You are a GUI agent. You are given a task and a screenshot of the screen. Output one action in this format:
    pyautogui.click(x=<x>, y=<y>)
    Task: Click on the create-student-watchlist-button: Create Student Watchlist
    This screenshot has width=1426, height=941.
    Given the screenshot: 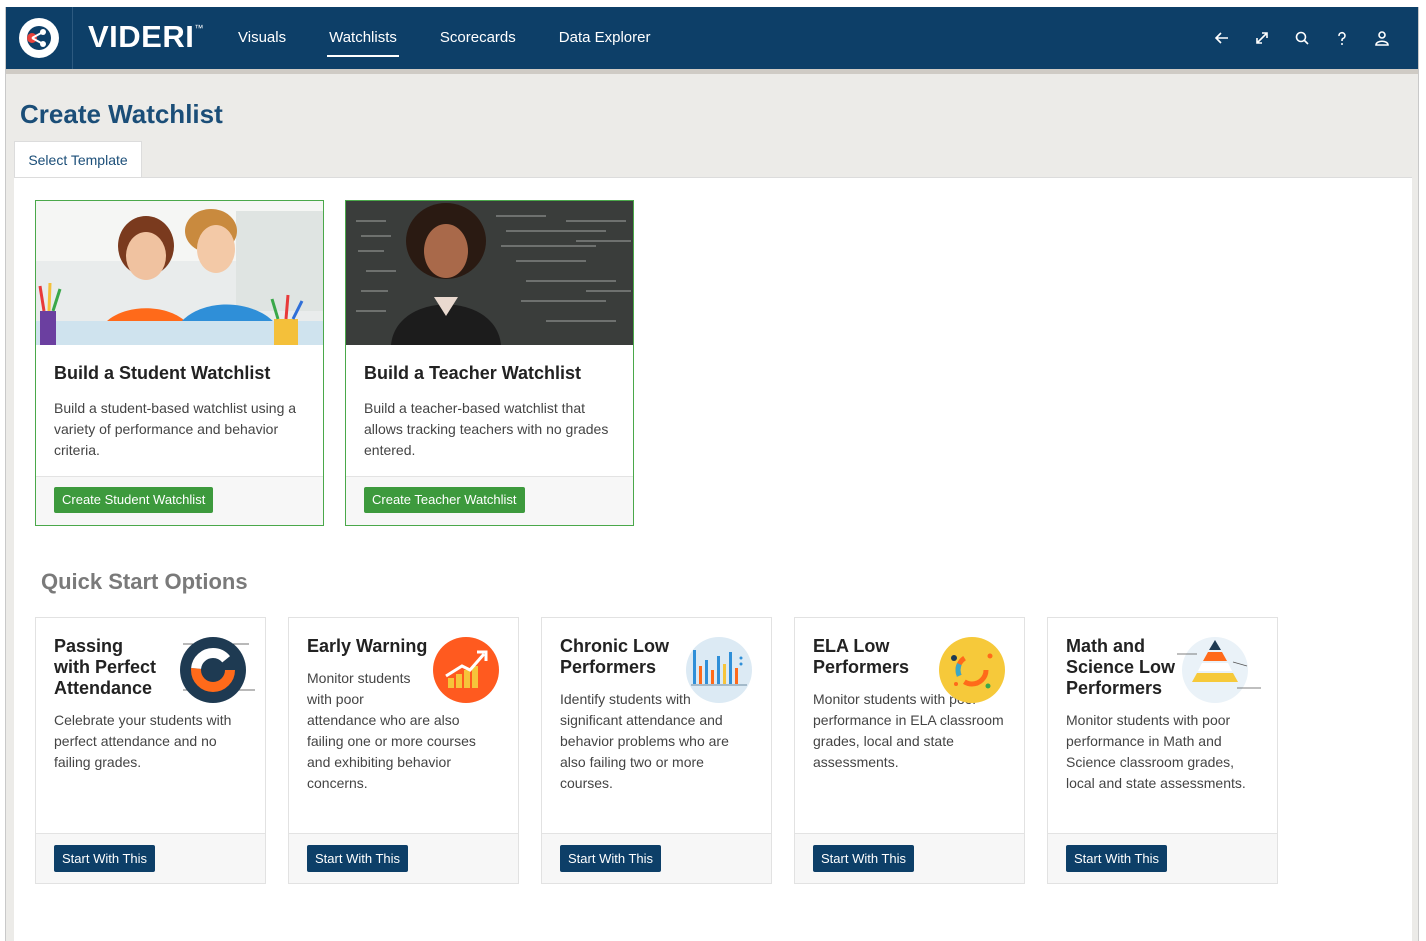 What is the action you would take?
    pyautogui.click(x=134, y=500)
    